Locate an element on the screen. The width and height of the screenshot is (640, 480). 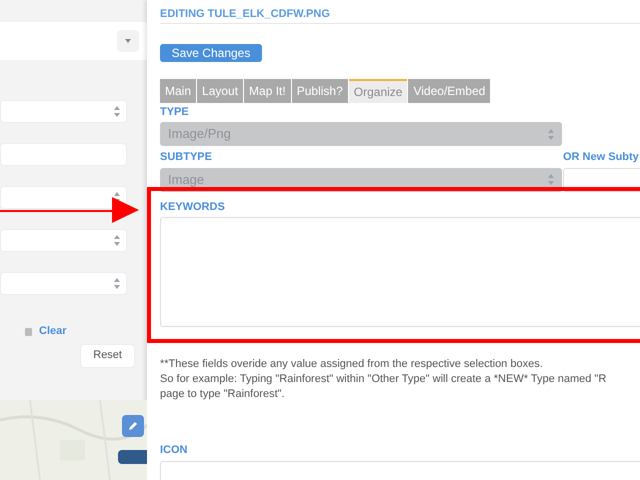
tab: Main is located at coordinates (178, 90).